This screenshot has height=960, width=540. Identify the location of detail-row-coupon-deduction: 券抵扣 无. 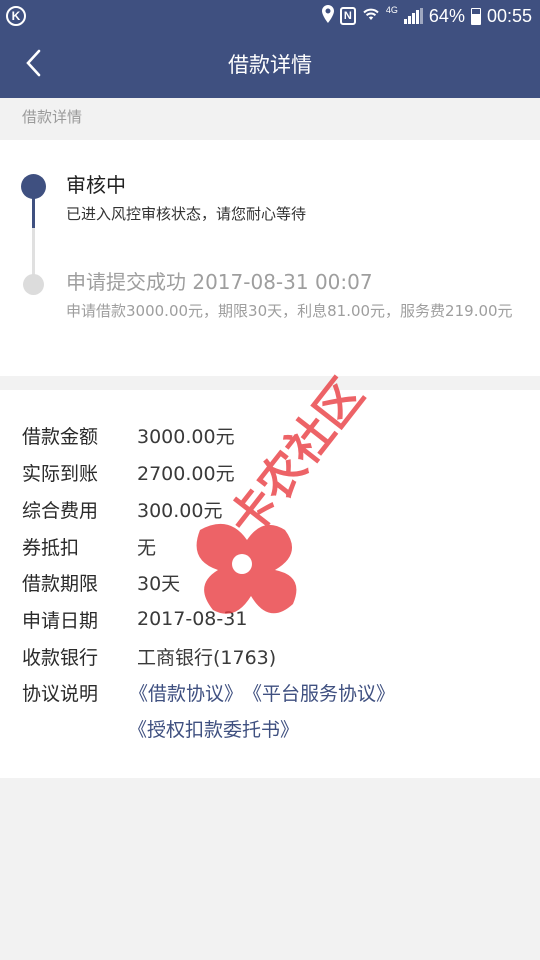
(89, 546).